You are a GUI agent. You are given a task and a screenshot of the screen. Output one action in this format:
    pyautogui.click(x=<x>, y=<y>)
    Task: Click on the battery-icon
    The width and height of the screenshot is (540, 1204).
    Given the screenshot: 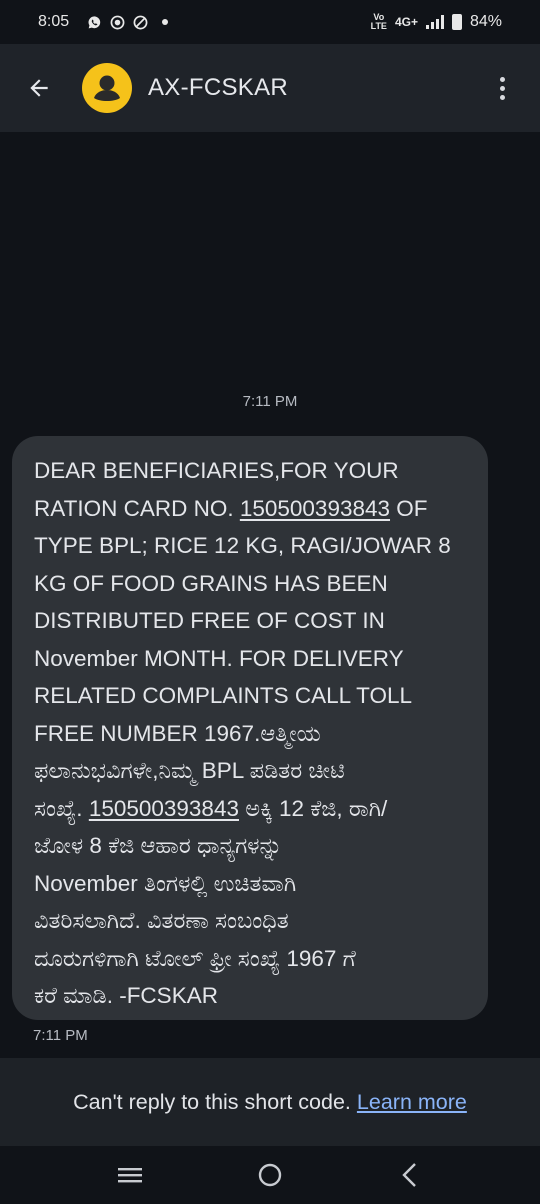 What is the action you would take?
    pyautogui.click(x=456, y=22)
    